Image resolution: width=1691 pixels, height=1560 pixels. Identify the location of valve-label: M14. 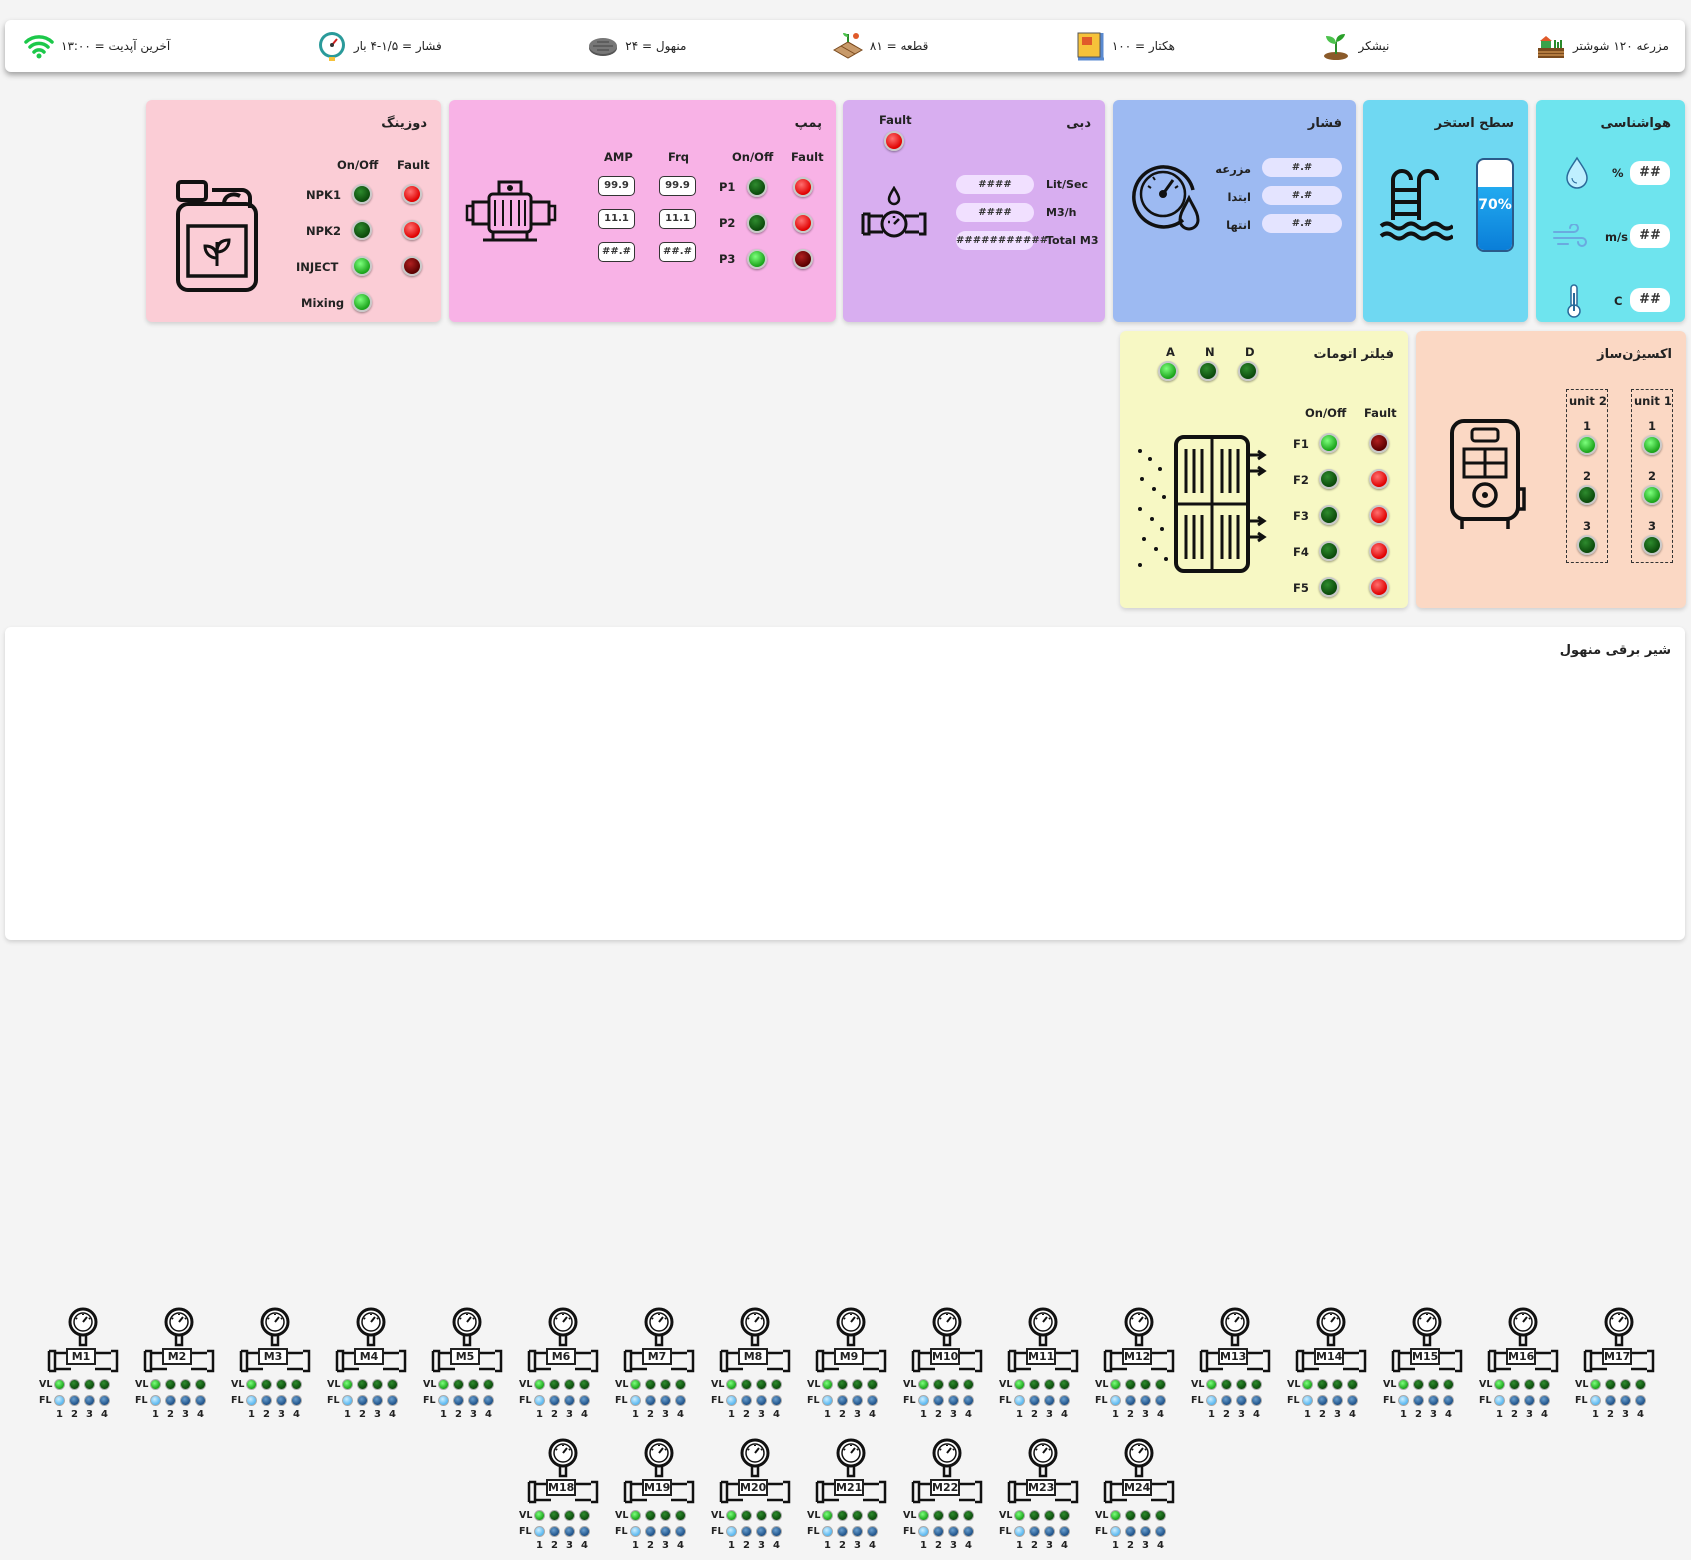
(1329, 1356).